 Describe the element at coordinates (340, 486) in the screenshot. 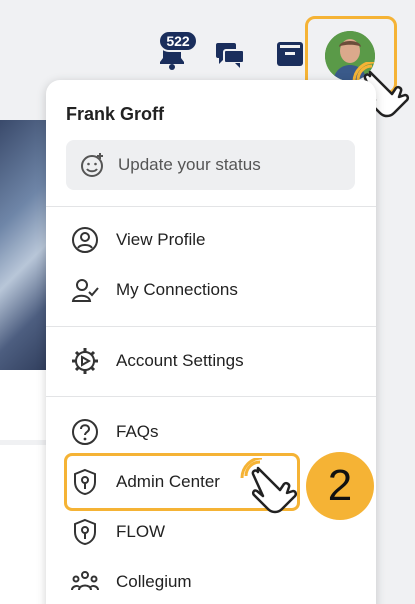

I see `step-callout: 2` at that location.